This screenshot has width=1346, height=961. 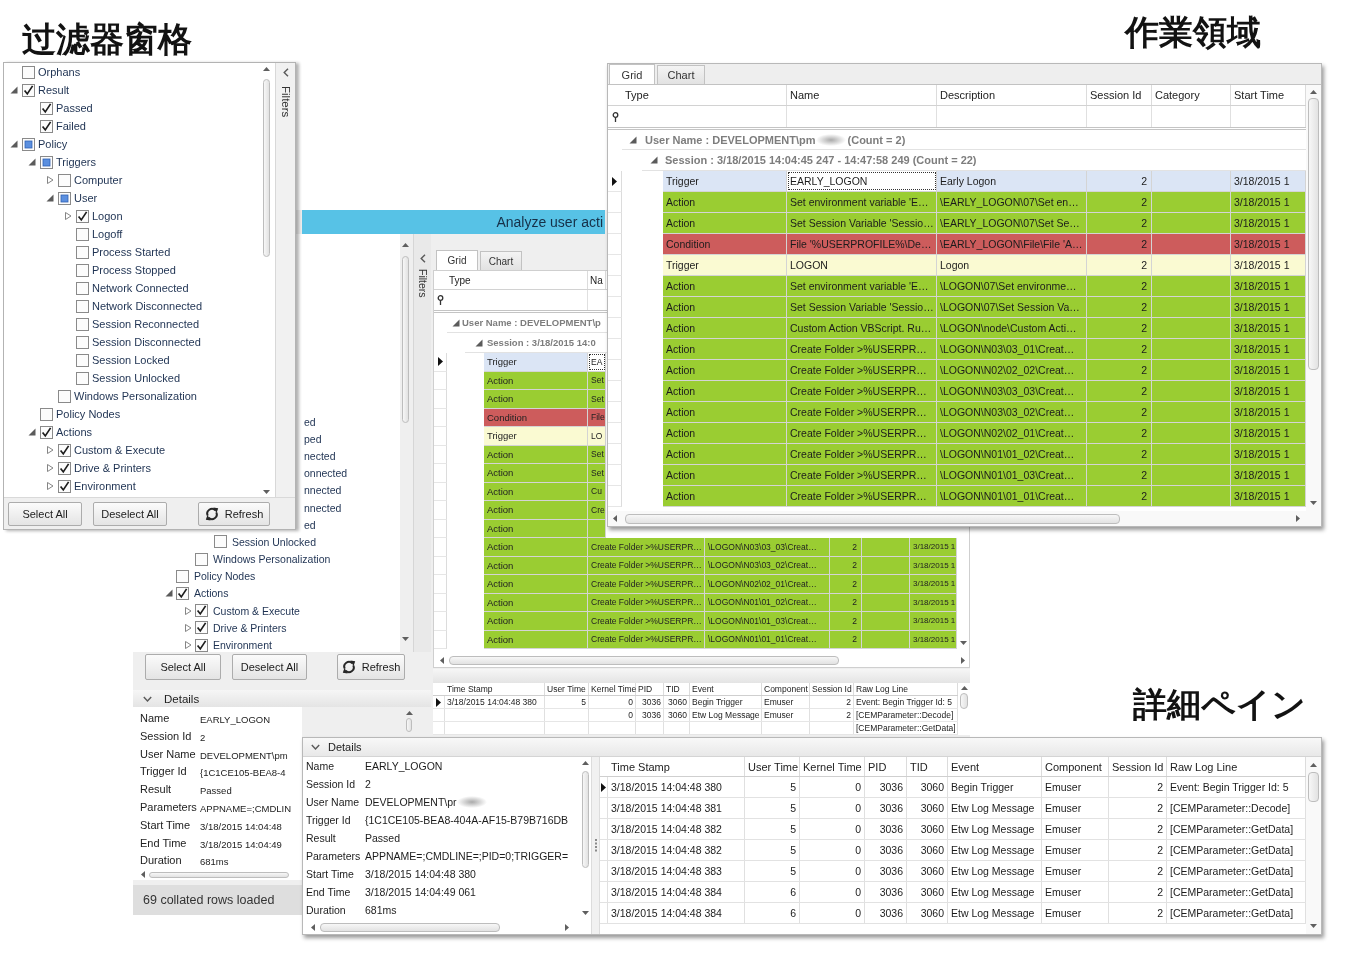 I want to click on table-row: Action Create Folder >%USERPR… \LOGON\N02\02_02\Creat… 2 3/18/2015 1, so click(x=984, y=370).